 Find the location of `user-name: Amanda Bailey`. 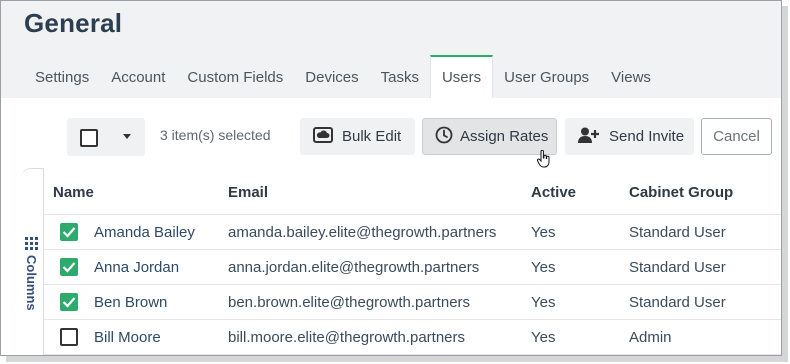

user-name: Amanda Bailey is located at coordinates (144, 232).